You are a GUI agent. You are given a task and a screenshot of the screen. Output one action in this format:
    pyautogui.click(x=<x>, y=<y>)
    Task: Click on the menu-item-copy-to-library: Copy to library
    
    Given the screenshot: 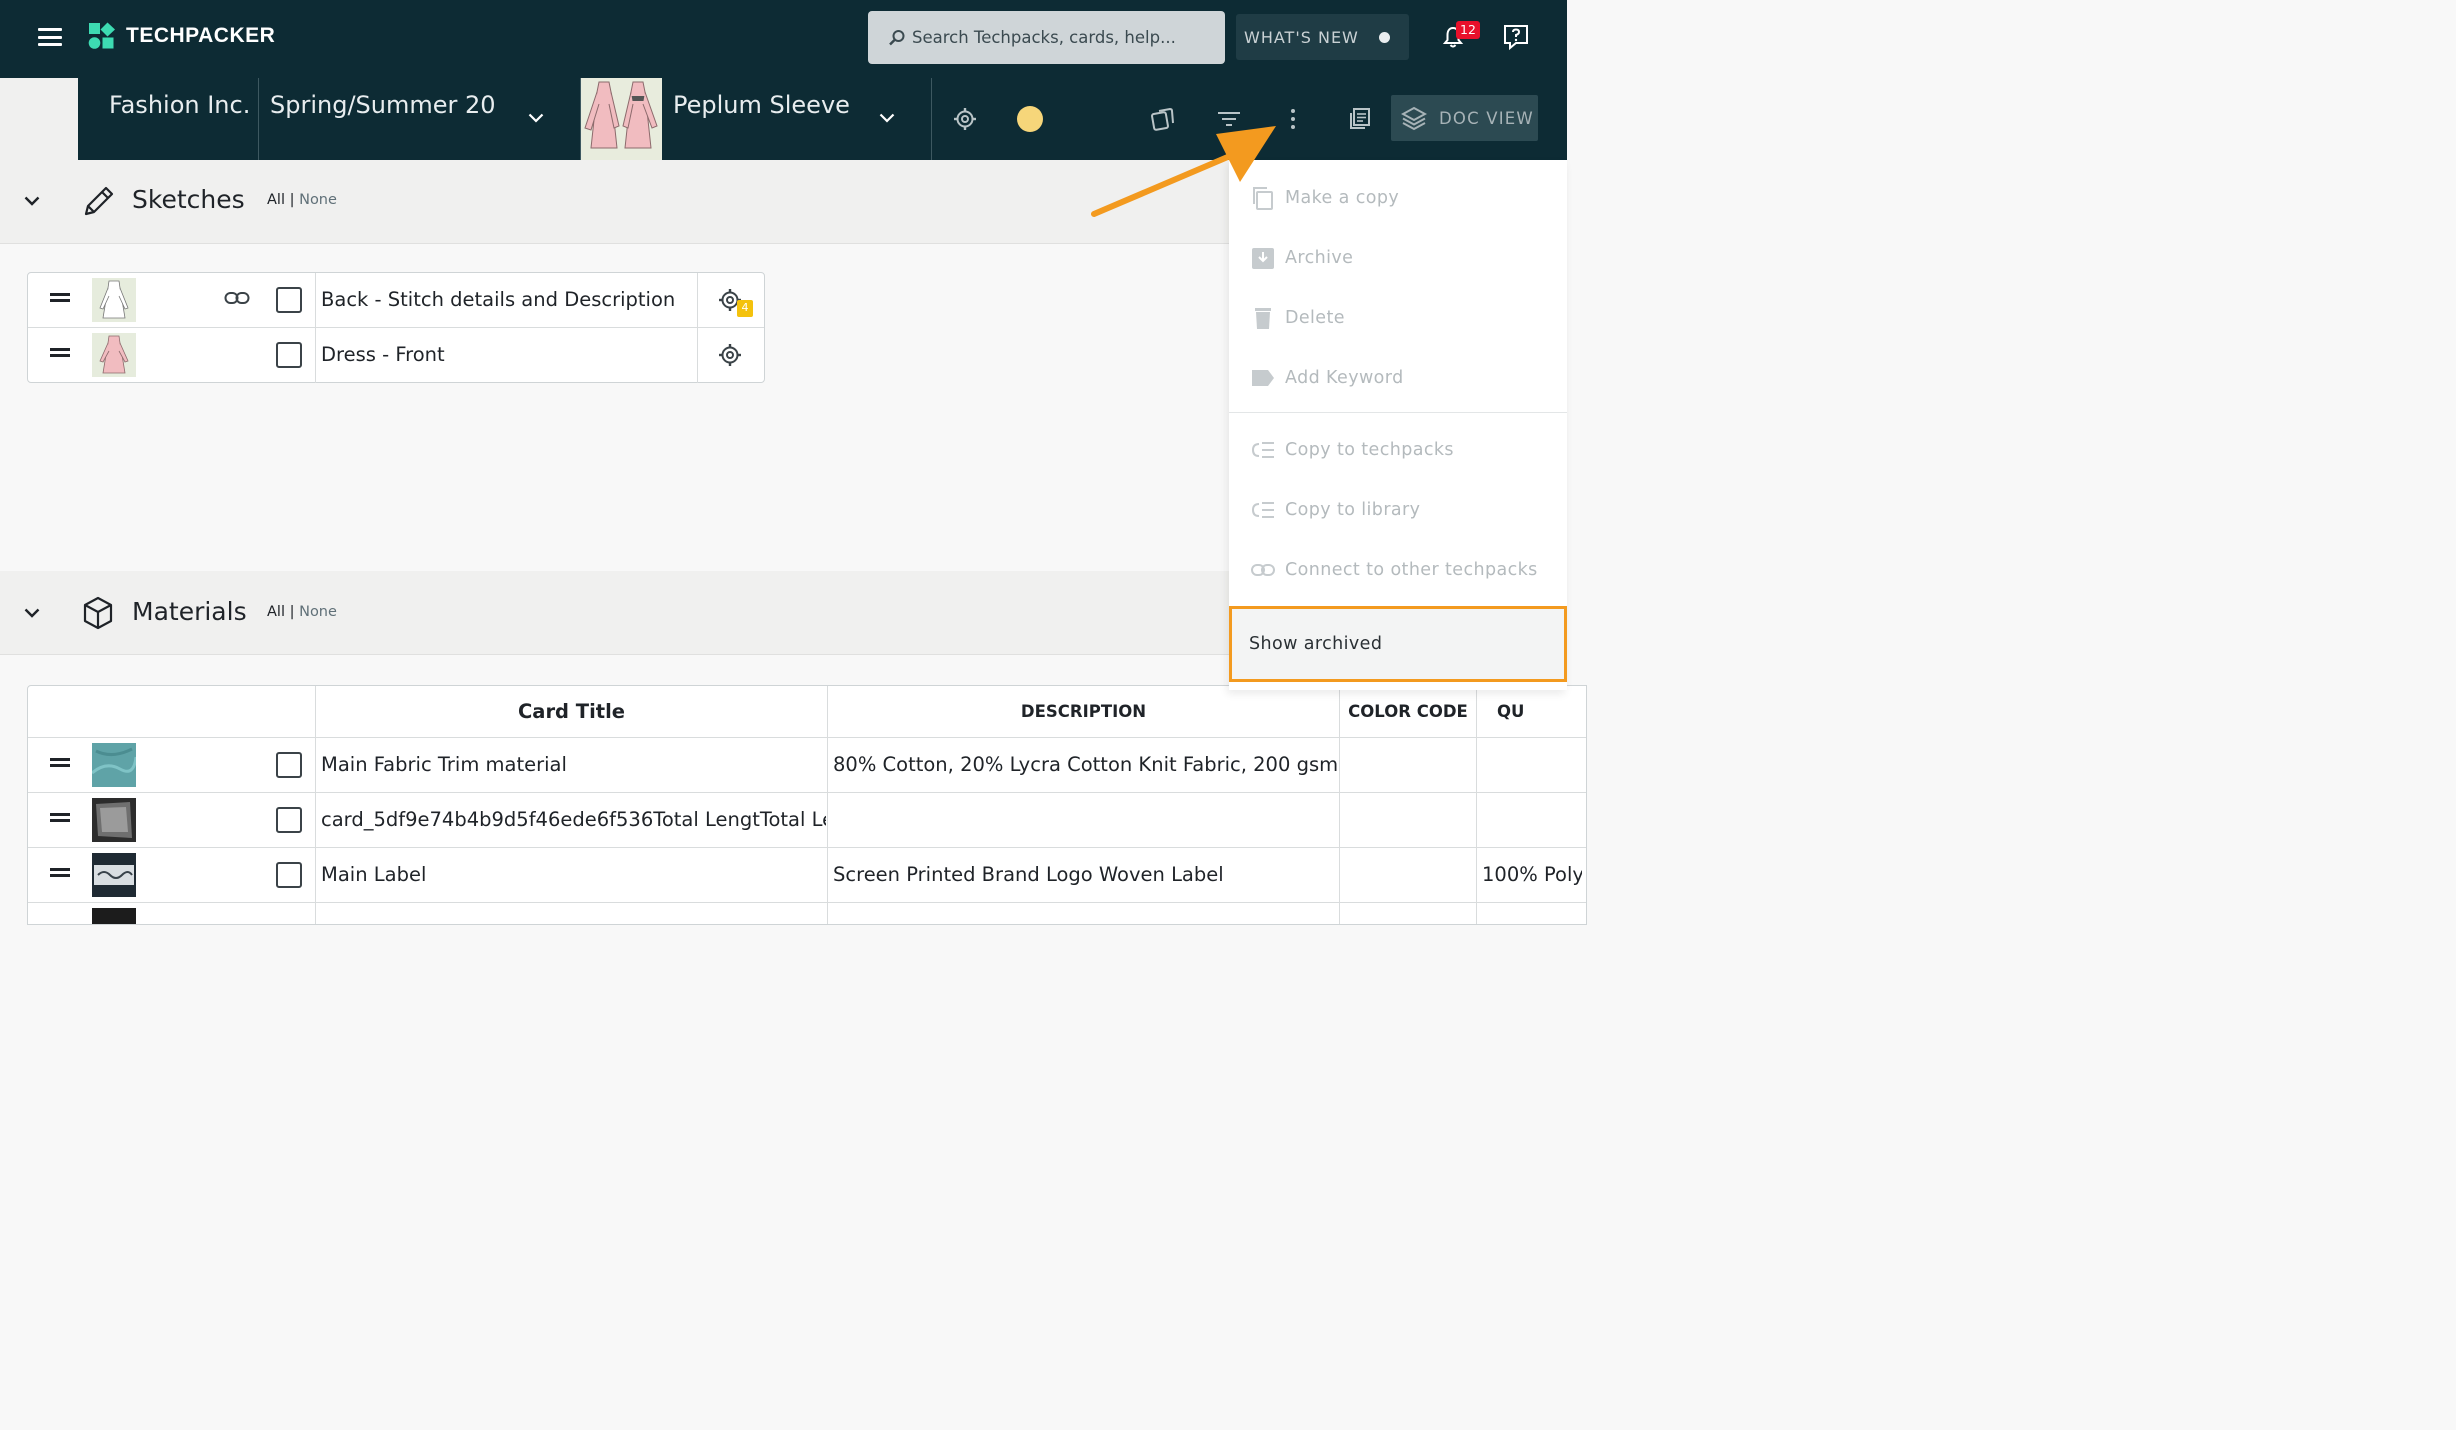 What is the action you would take?
    pyautogui.click(x=1398, y=510)
    